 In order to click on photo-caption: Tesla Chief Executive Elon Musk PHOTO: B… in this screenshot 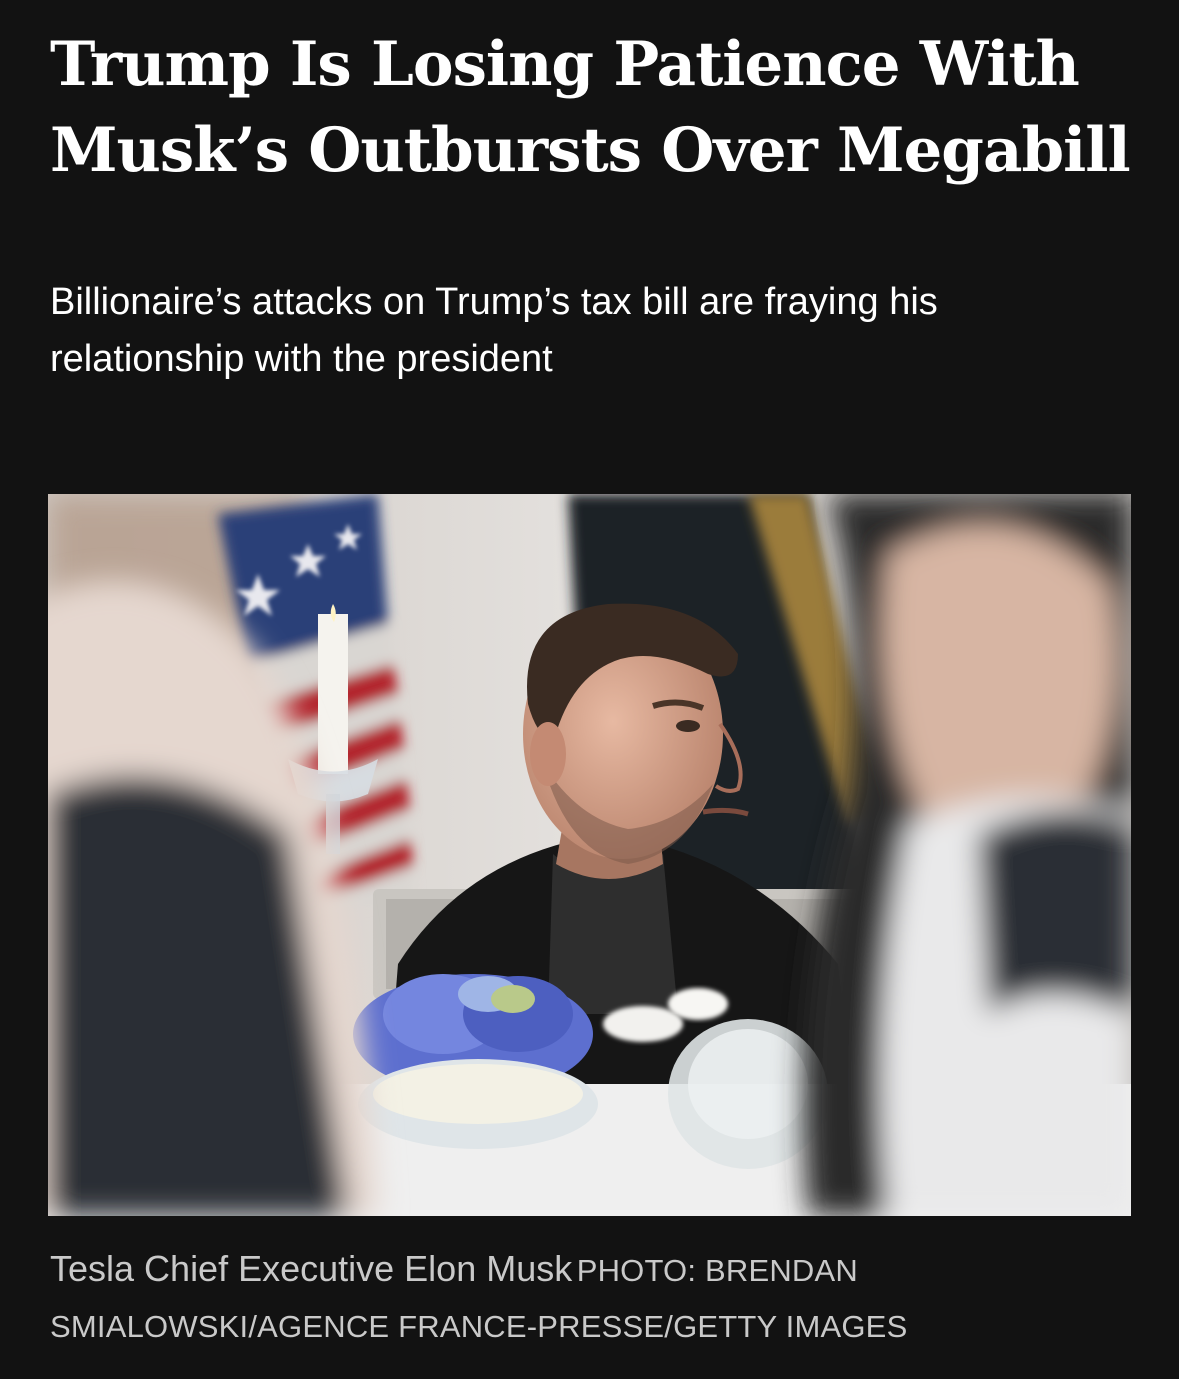, I will do `click(595, 1301)`.